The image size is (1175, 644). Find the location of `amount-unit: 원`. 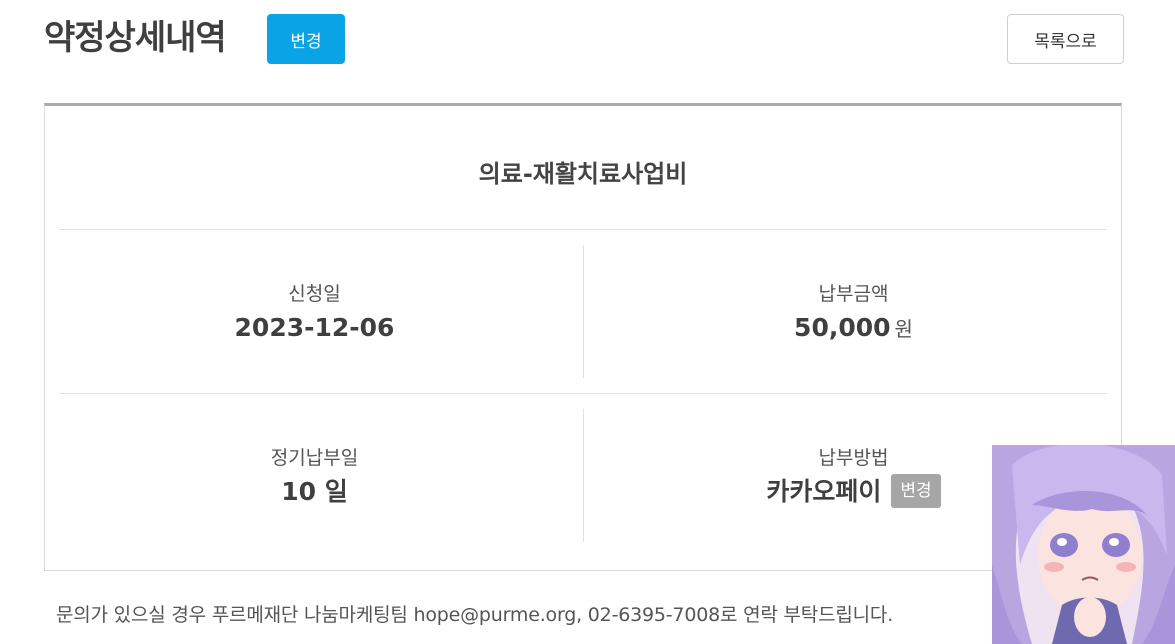

amount-unit: 원 is located at coordinates (903, 329).